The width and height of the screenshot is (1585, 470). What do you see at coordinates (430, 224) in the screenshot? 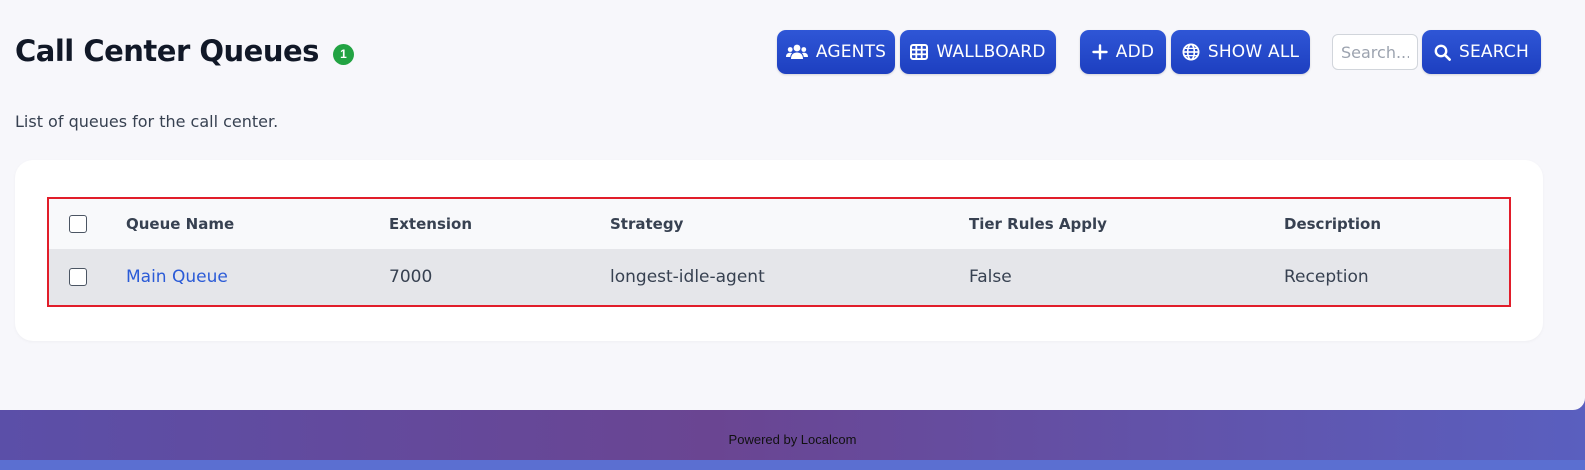
I see `column-header-extension: Extension` at bounding box center [430, 224].